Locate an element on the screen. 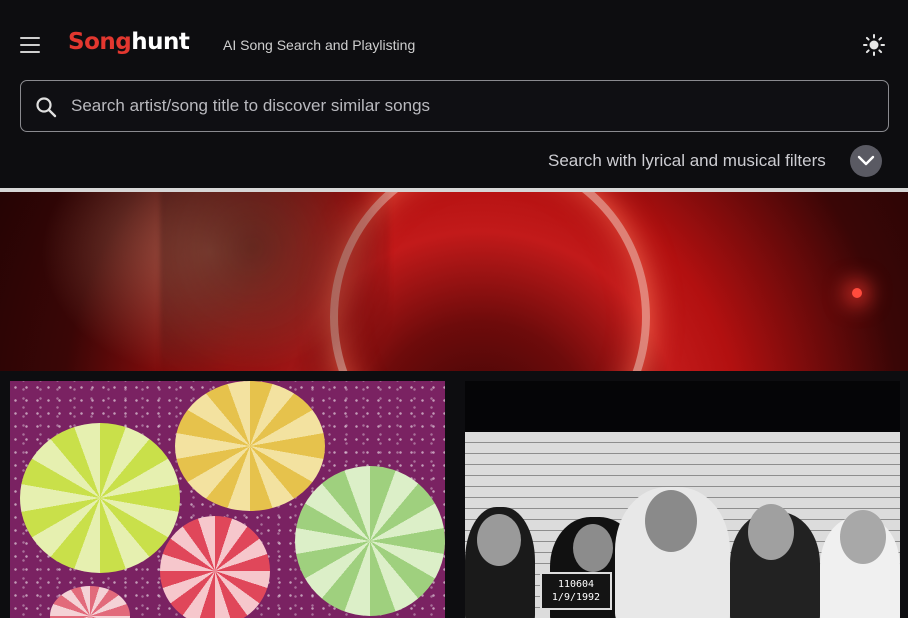 The image size is (908, 618). name-plate: 110604 1/9/1992 is located at coordinates (576, 591).